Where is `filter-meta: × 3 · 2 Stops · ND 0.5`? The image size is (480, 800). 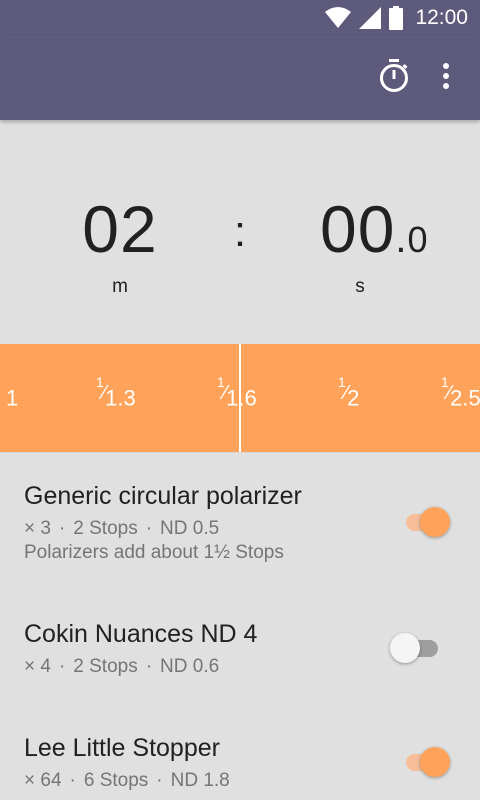
filter-meta: × 3 · 2 Stops · ND 0.5 is located at coordinates (122, 528).